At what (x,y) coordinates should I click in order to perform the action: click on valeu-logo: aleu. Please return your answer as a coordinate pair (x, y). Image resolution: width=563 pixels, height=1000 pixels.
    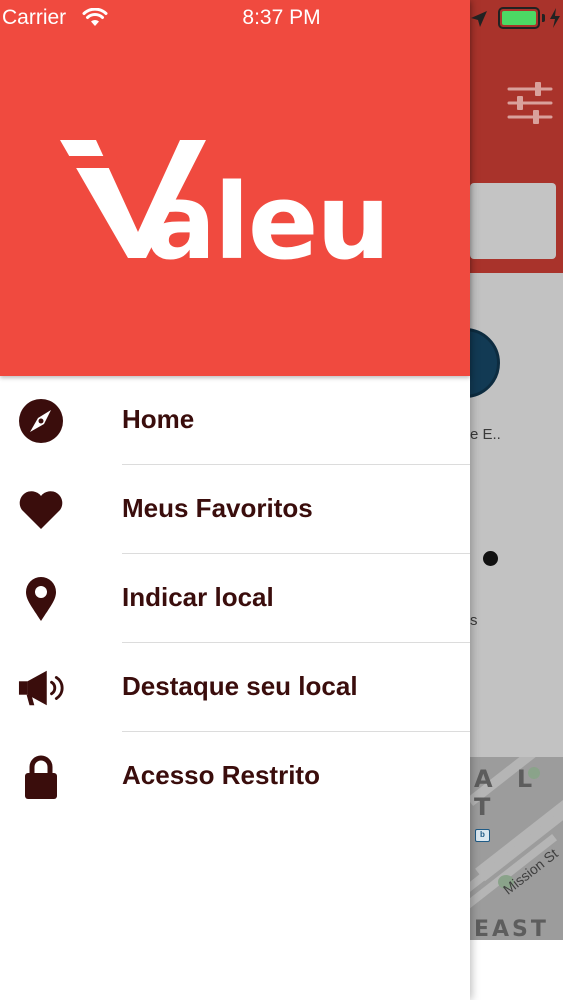
    Looking at the image, I should click on (225, 202).